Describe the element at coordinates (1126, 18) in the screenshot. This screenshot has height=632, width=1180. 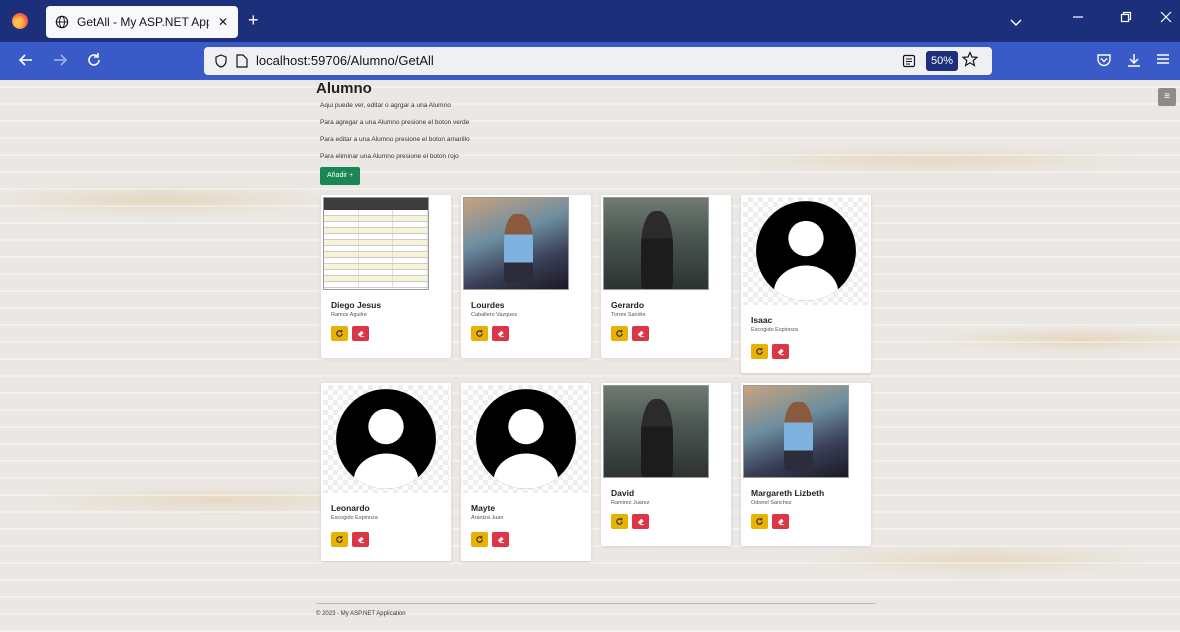
I see `restore-icon` at that location.